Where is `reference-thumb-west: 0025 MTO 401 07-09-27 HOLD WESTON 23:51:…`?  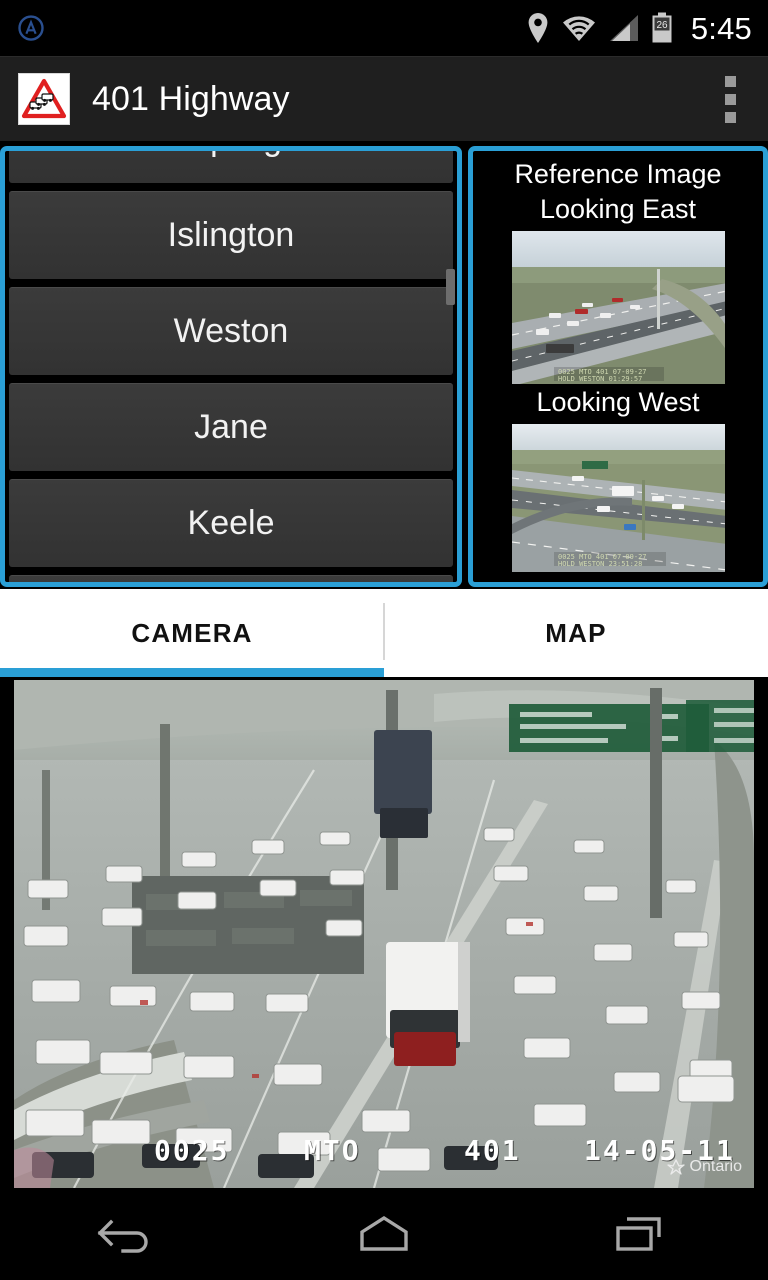 reference-thumb-west: 0025 MTO 401 07-09-27 HOLD WESTON 23:51:… is located at coordinates (618, 498).